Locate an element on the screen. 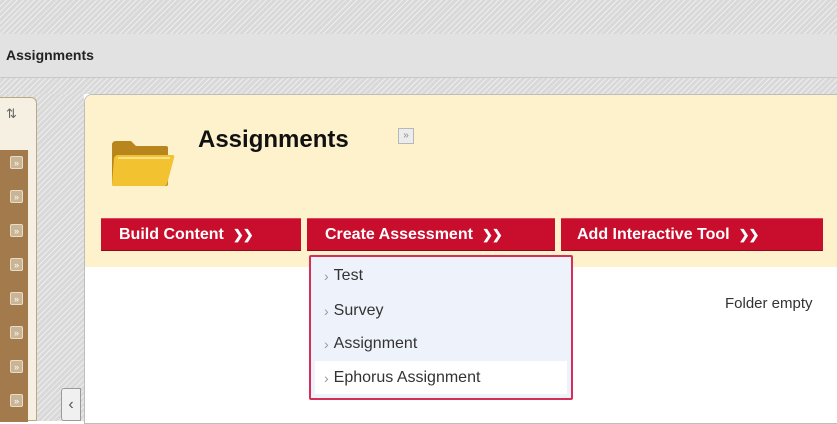  page-title: Assignments is located at coordinates (273, 139).